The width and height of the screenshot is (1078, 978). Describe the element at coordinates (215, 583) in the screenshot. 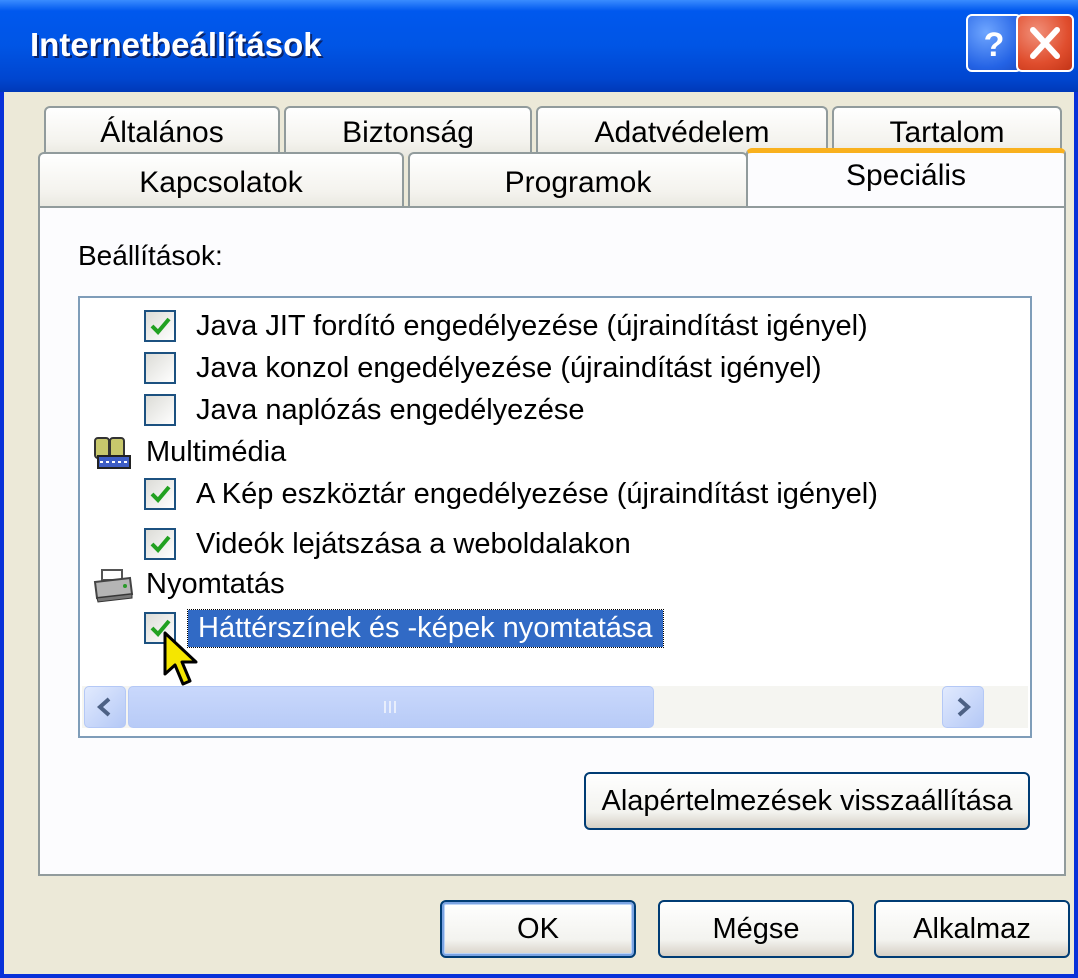

I see `group-label-printing: Nyomtatás` at that location.